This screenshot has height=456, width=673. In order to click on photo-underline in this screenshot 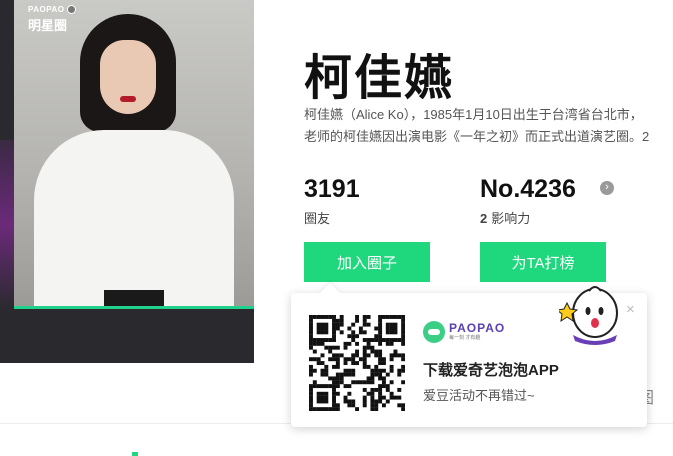, I will do `click(134, 307)`.